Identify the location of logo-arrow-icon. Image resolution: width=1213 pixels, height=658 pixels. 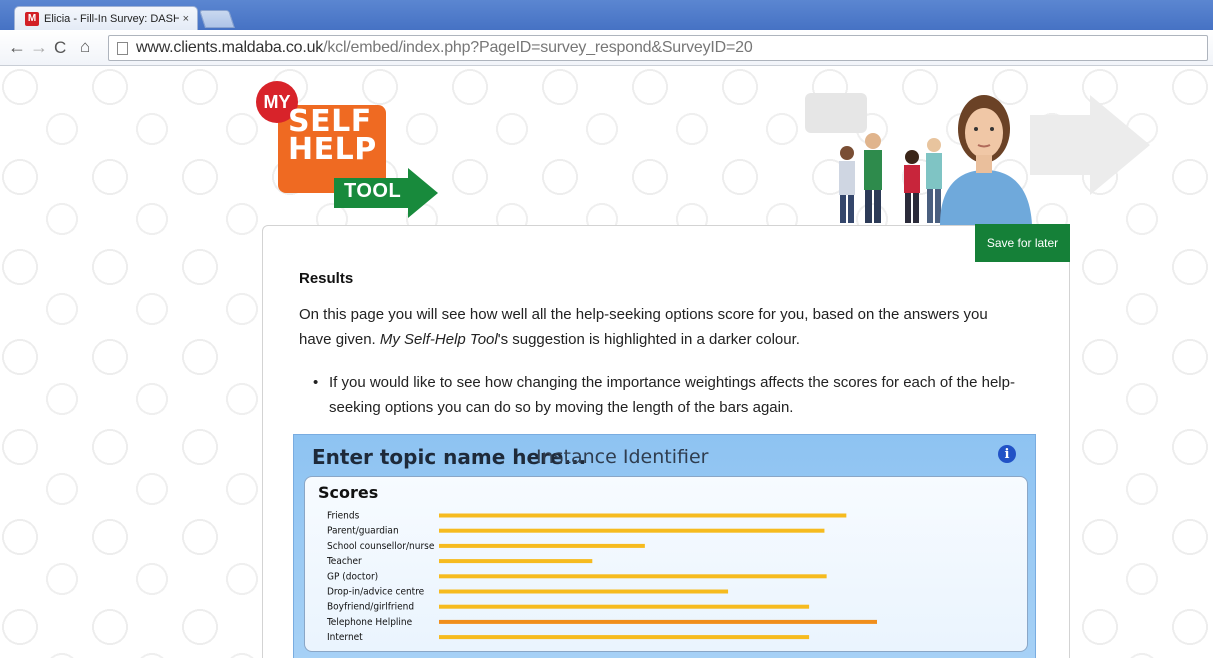
(423, 193).